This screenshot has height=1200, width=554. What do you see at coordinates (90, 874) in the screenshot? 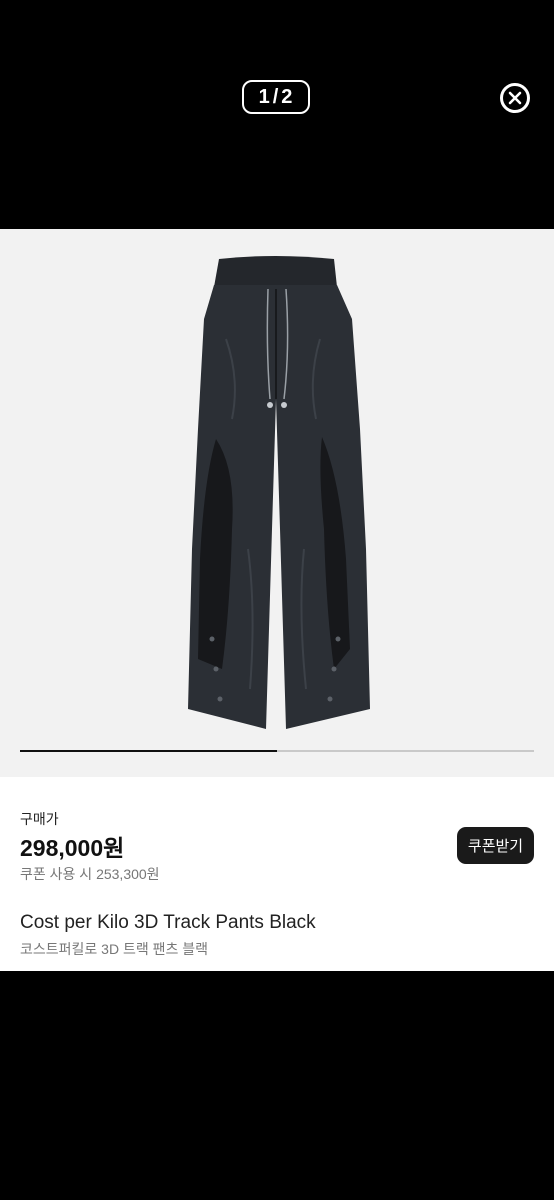
I see `coupon-price: 쿠폰 사용 시 253,300원` at bounding box center [90, 874].